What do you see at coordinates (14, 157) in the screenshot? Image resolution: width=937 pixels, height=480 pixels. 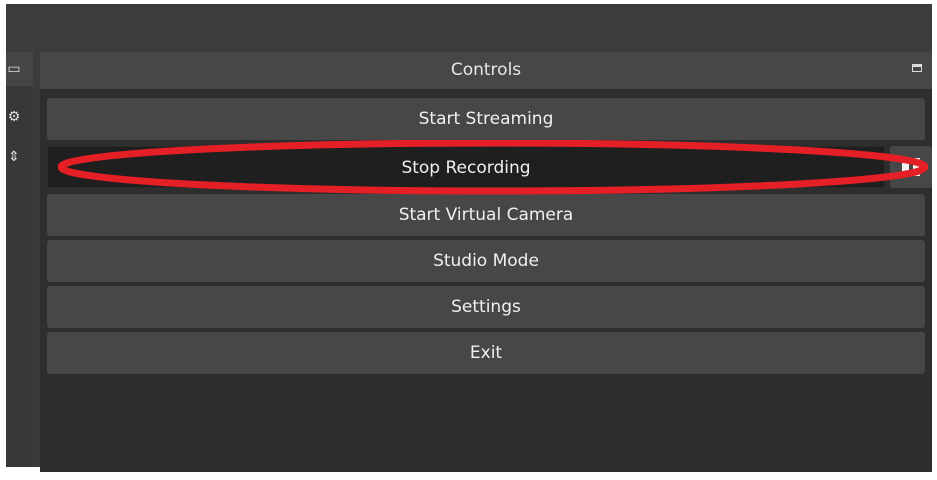 I see `chevron-updown-icon: ⇕` at bounding box center [14, 157].